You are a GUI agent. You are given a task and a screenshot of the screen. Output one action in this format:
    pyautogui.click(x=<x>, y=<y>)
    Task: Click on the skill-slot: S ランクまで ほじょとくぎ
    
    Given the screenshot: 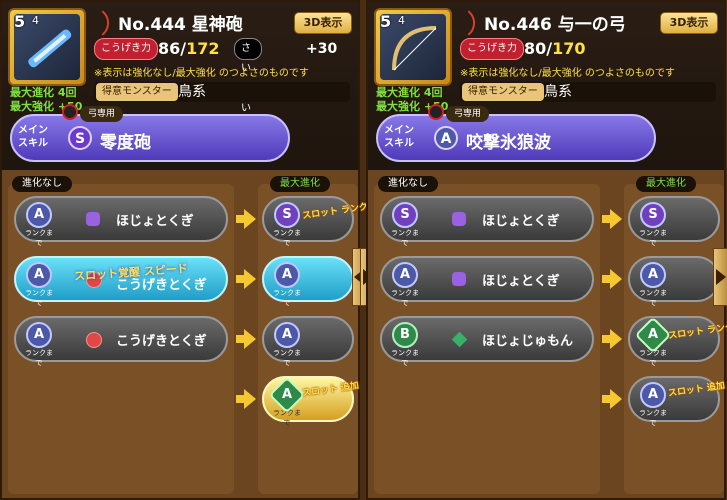 What is the action you would take?
    pyautogui.click(x=487, y=221)
    